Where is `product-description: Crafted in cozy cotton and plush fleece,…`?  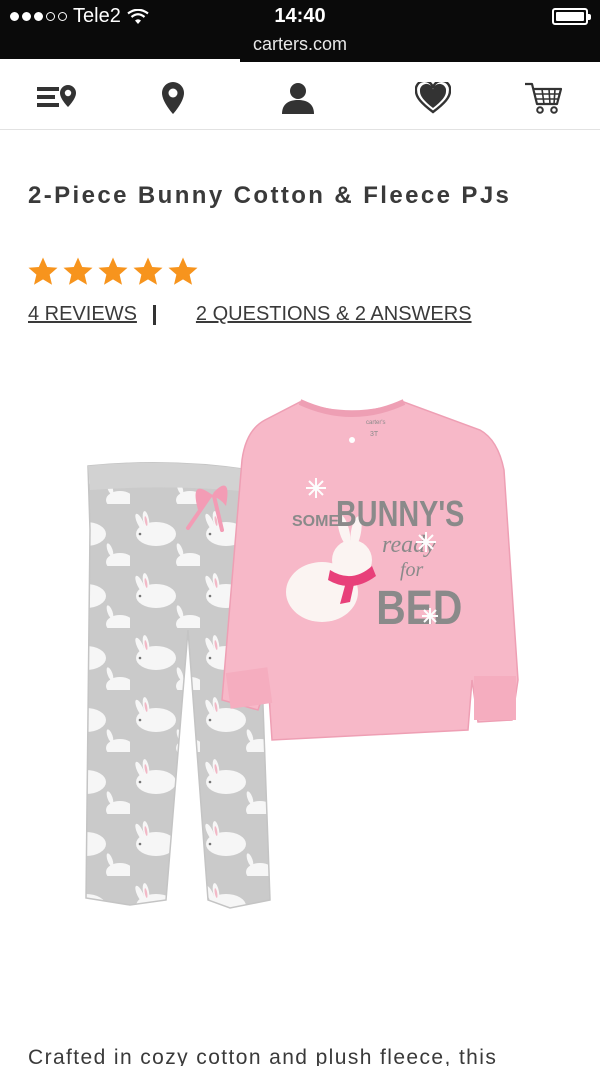
product-description: Crafted in cozy cotton and plush fleece,… is located at coordinates (263, 1056).